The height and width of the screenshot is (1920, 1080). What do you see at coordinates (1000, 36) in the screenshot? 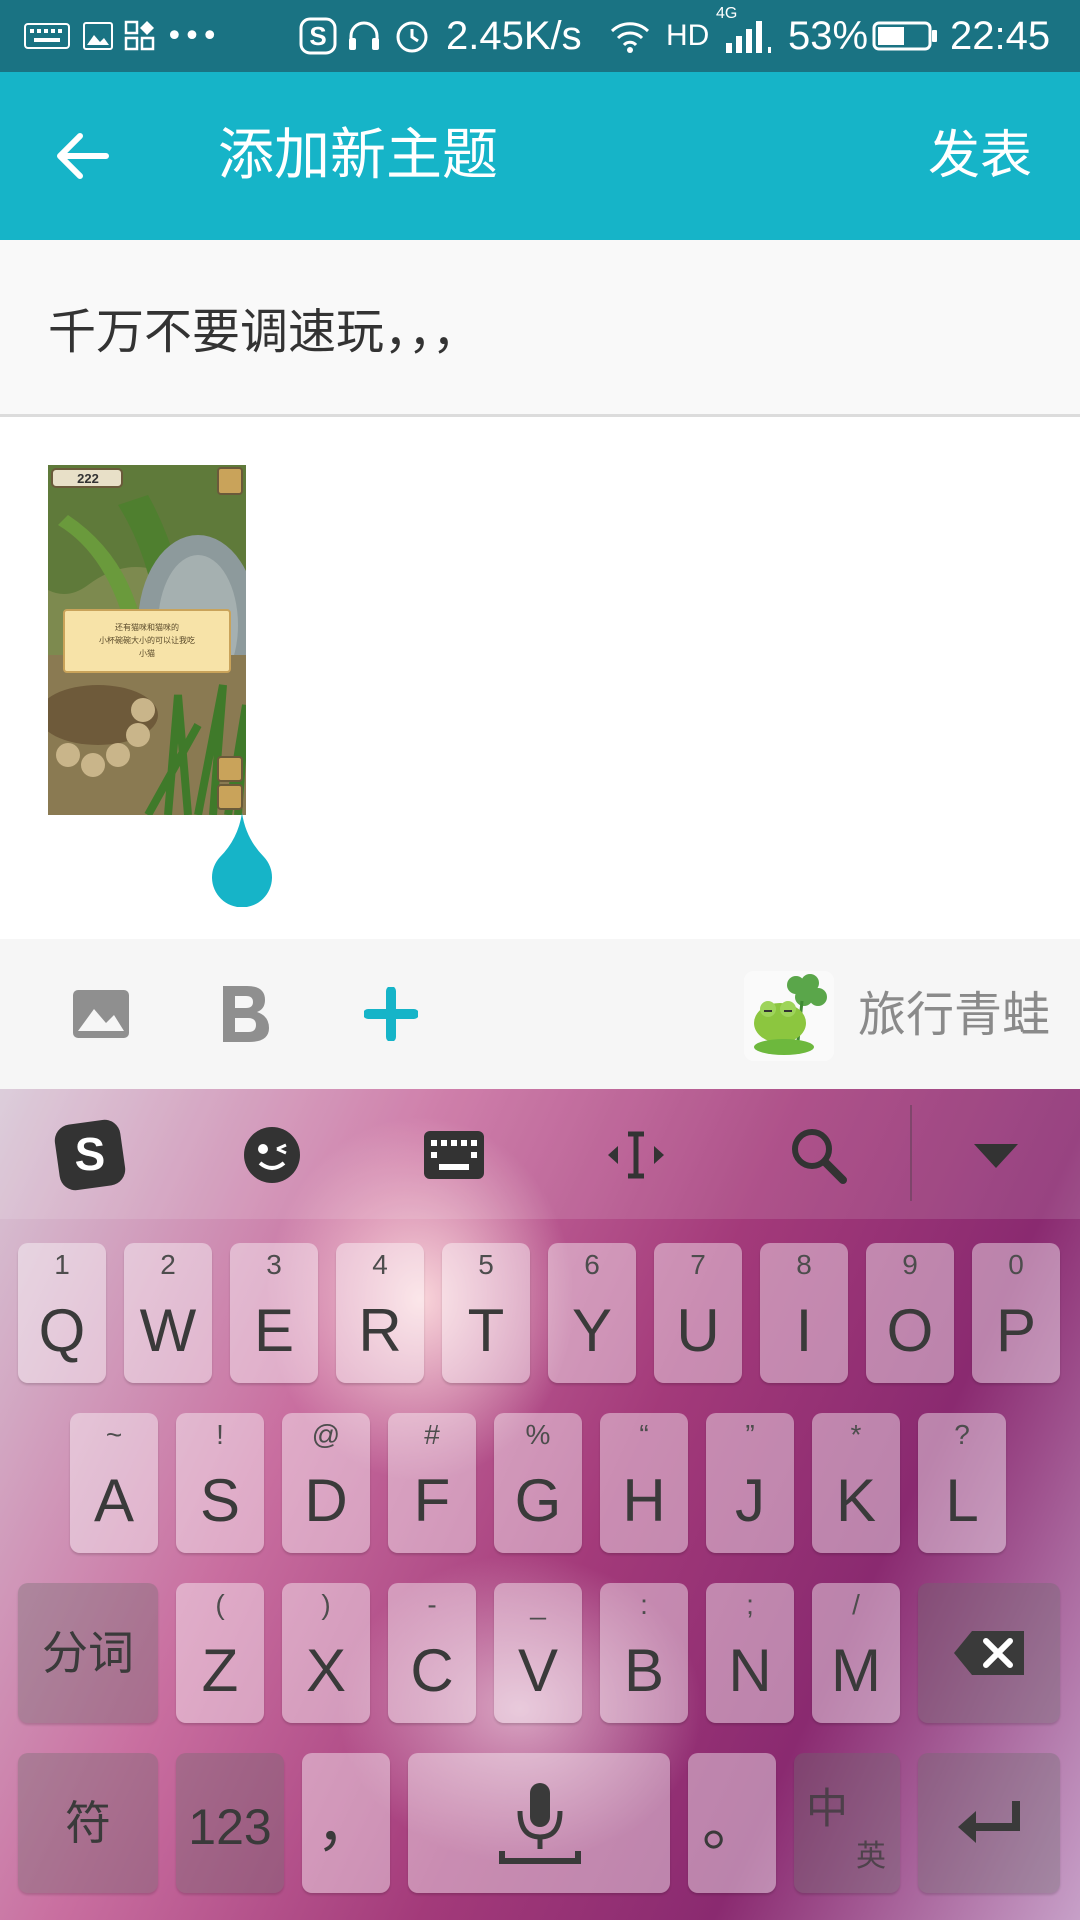
I see `clock: 22:45` at bounding box center [1000, 36].